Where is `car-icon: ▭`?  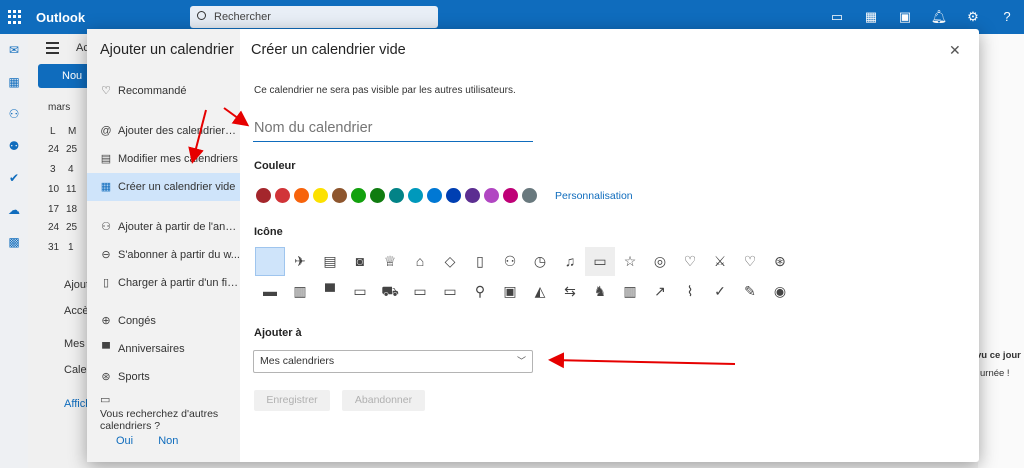 car-icon: ▭ is located at coordinates (600, 261).